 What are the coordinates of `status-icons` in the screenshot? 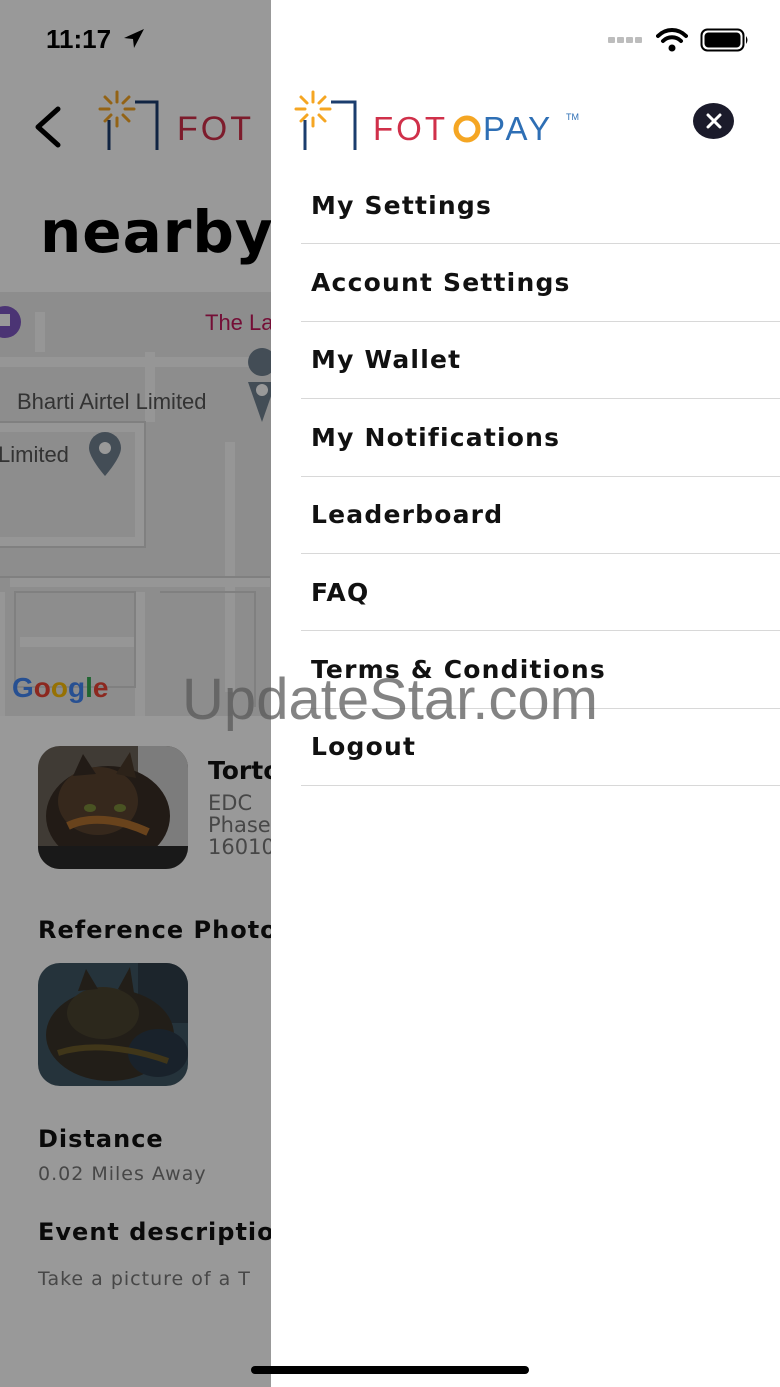 It's located at (679, 40).